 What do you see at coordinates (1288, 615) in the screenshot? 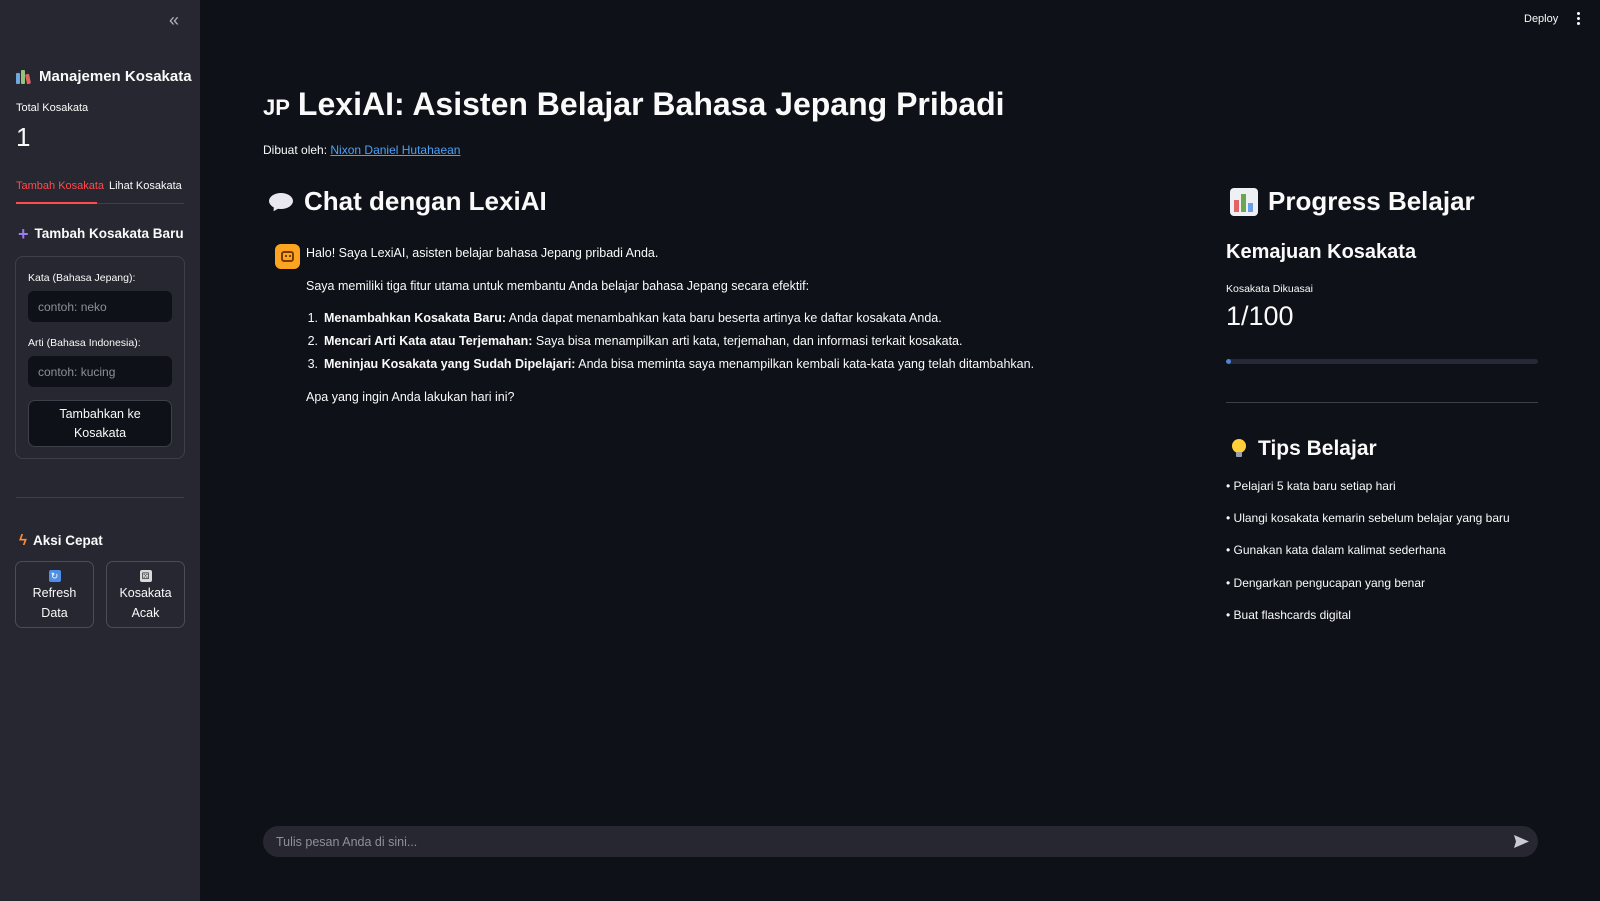
I see `list-item: • Buat flashcards digital` at bounding box center [1288, 615].